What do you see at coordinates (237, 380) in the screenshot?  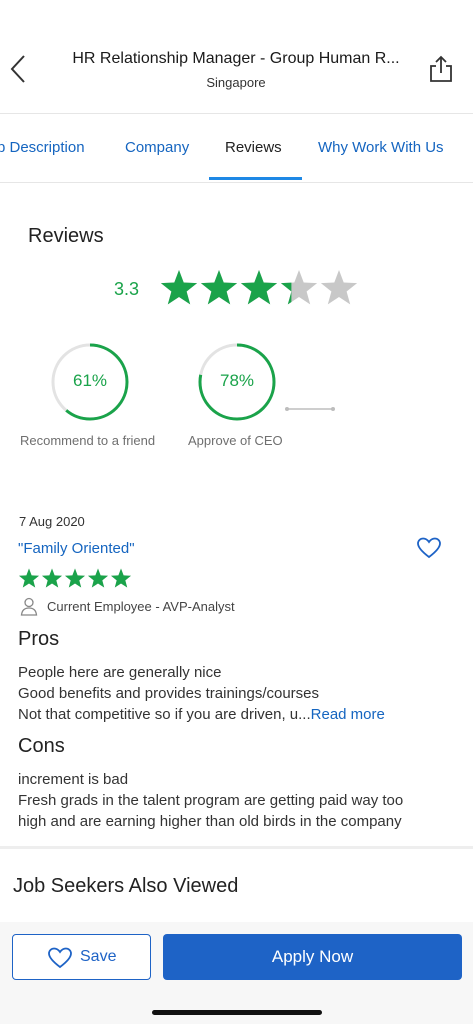 I see `ceo-approval-percent: 78%` at bounding box center [237, 380].